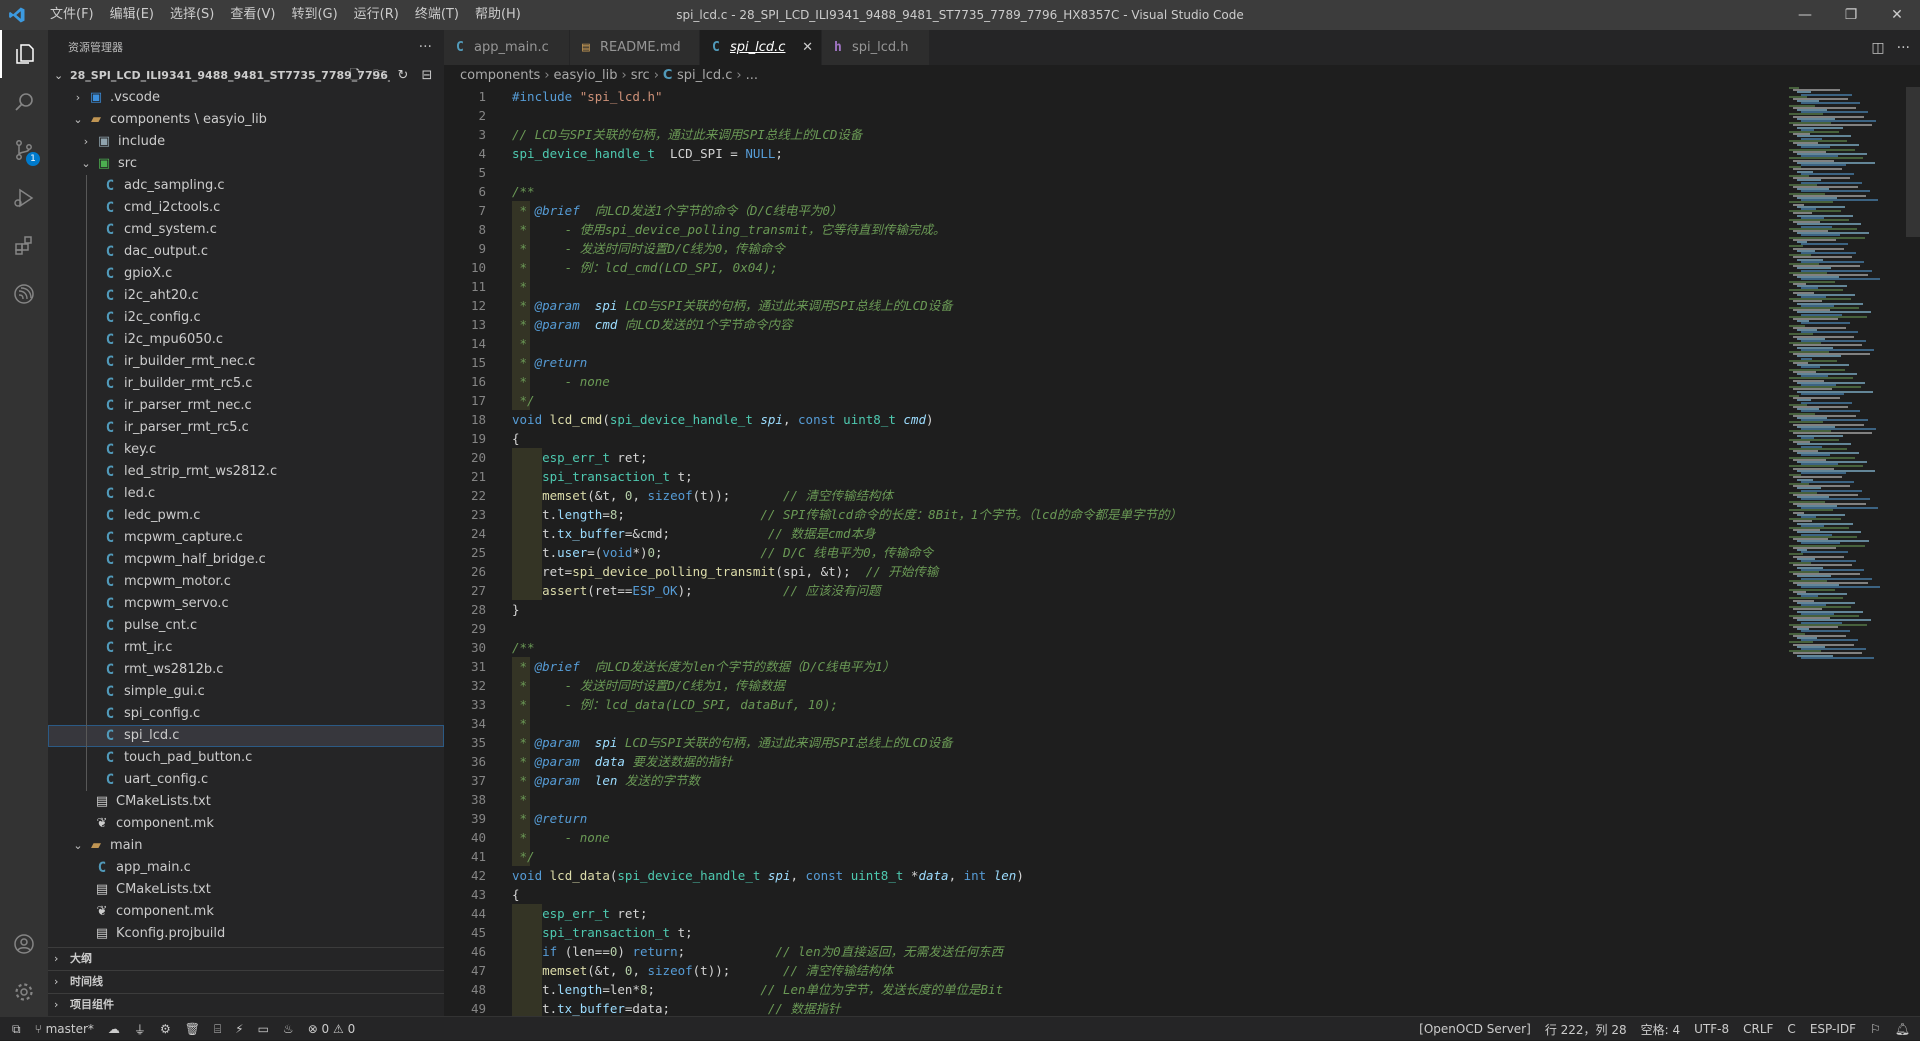 This screenshot has width=1920, height=1041. I want to click on tree-item: Ccmd_i2ctools.c, so click(246, 208).